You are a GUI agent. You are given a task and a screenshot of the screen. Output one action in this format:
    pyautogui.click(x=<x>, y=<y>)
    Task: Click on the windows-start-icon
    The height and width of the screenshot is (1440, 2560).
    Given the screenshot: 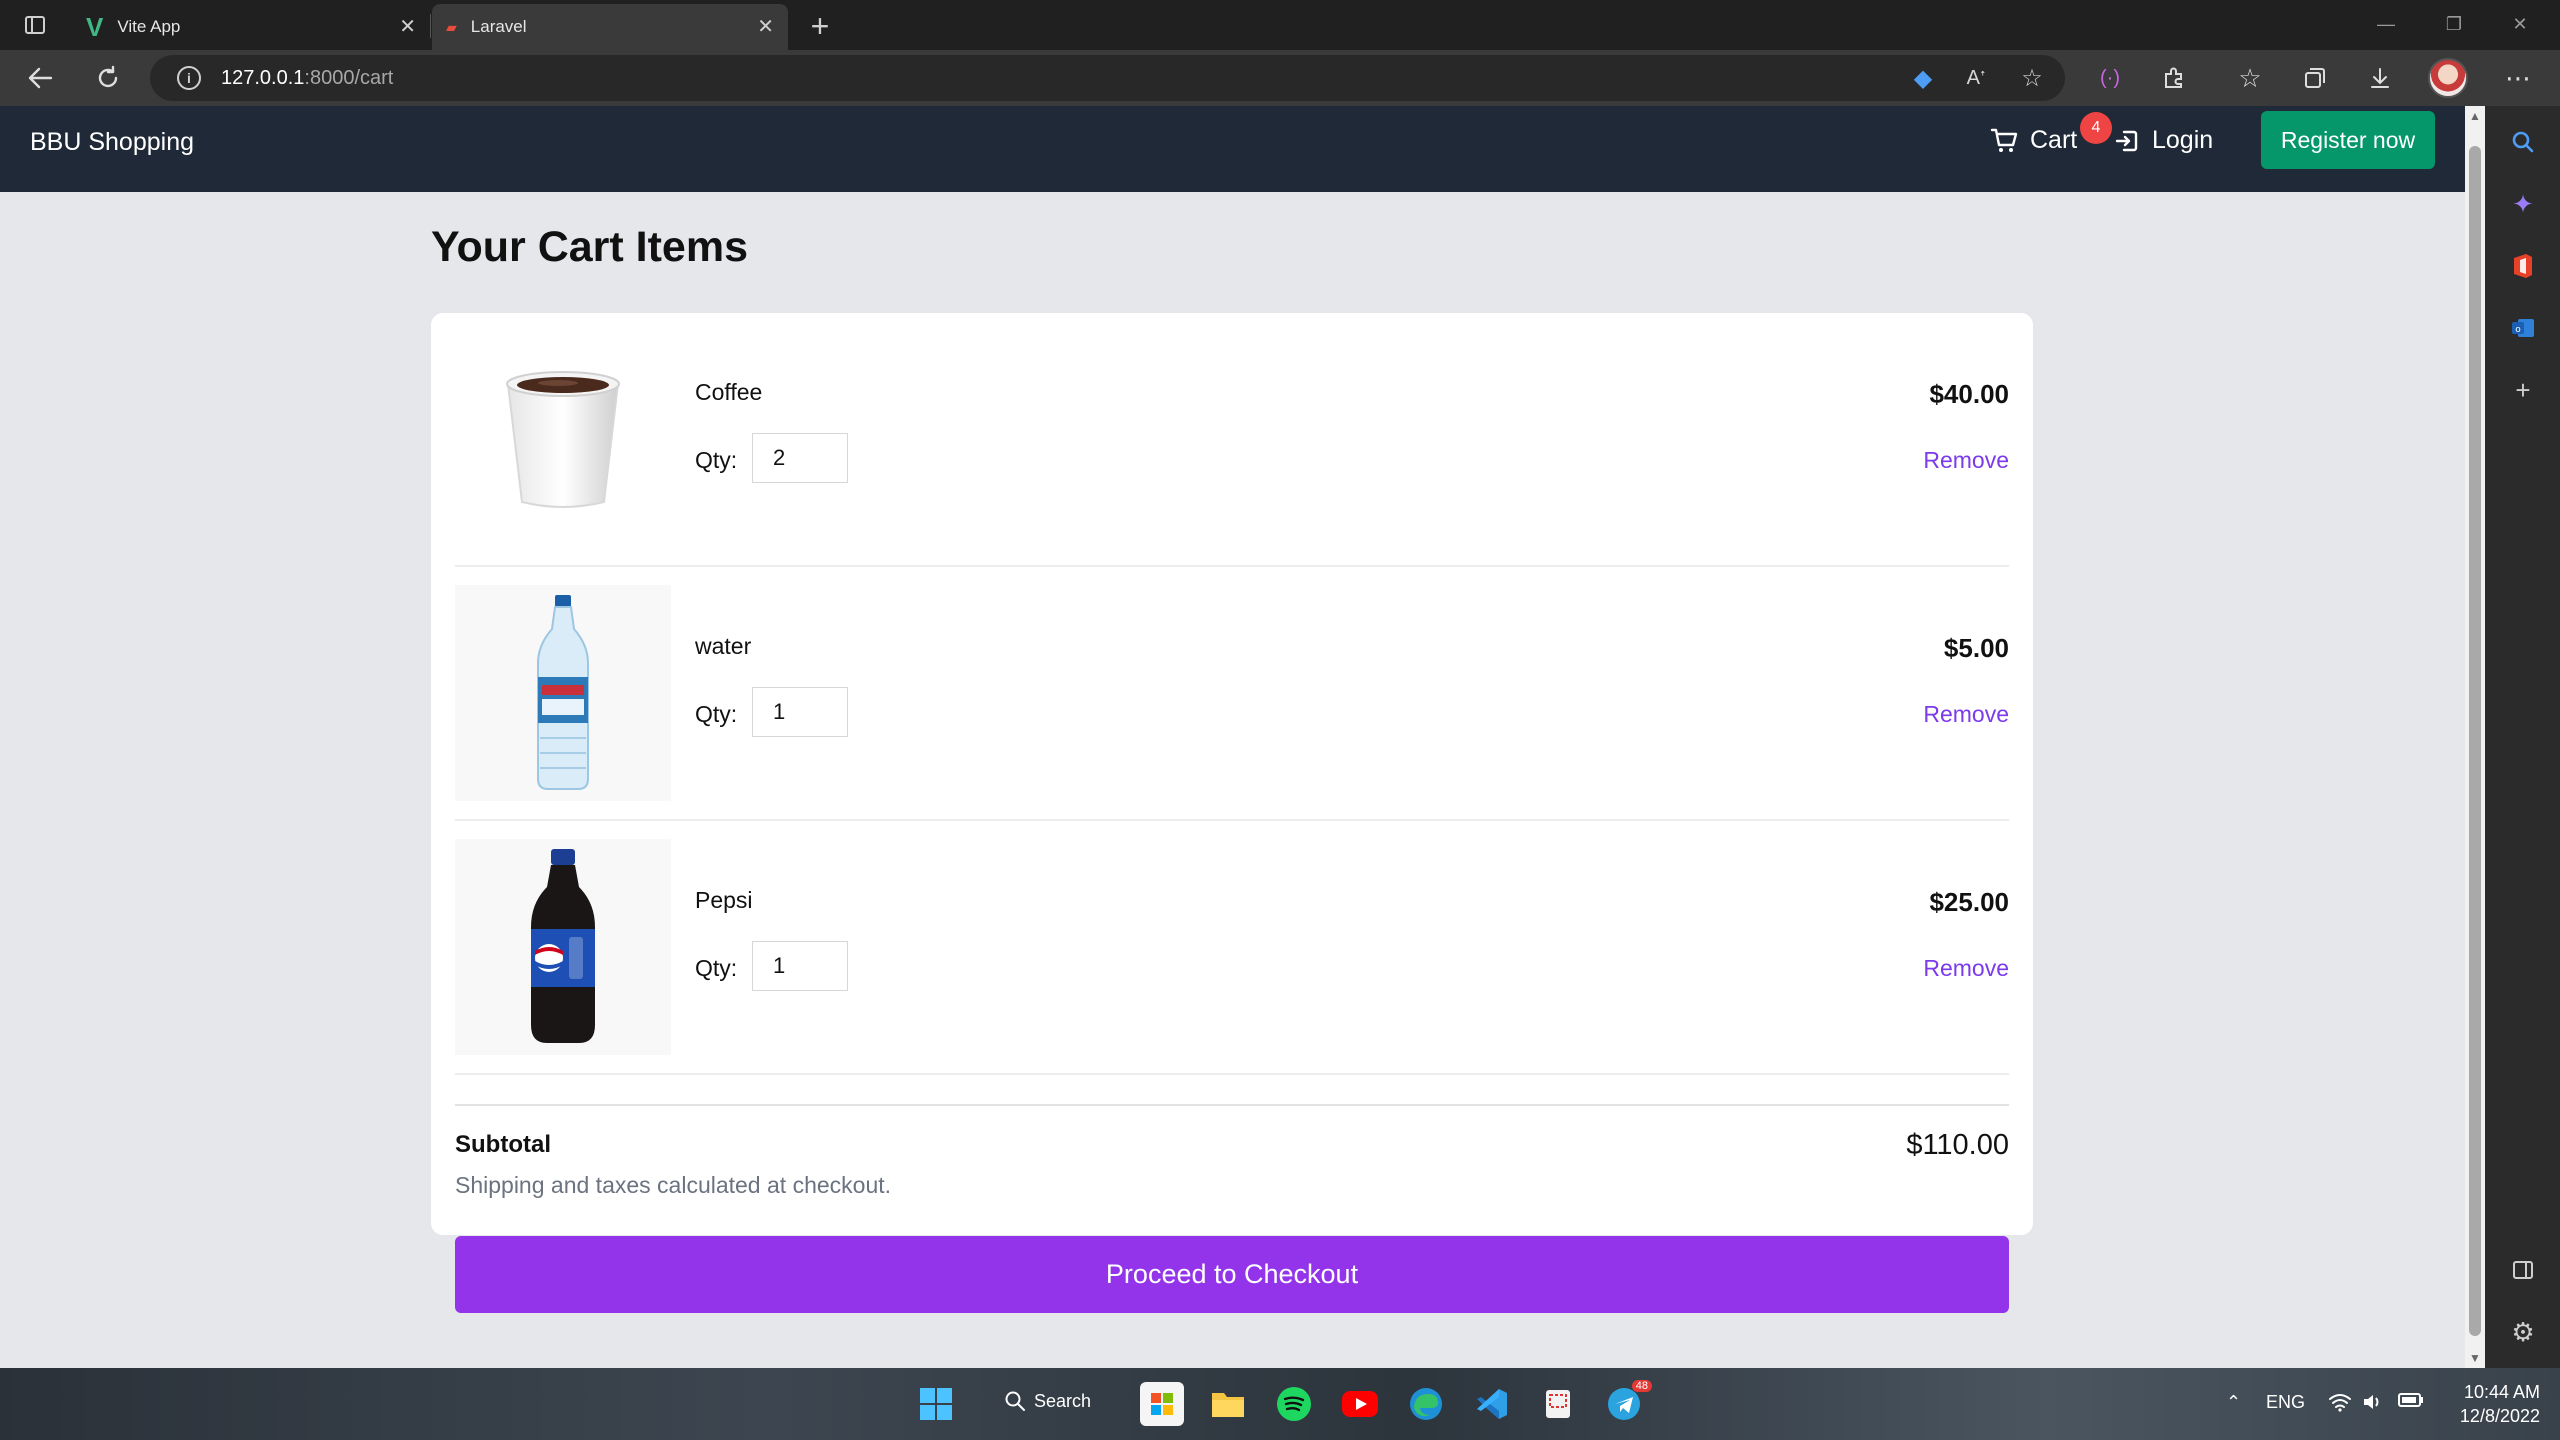 What is the action you would take?
    pyautogui.click(x=936, y=1404)
    